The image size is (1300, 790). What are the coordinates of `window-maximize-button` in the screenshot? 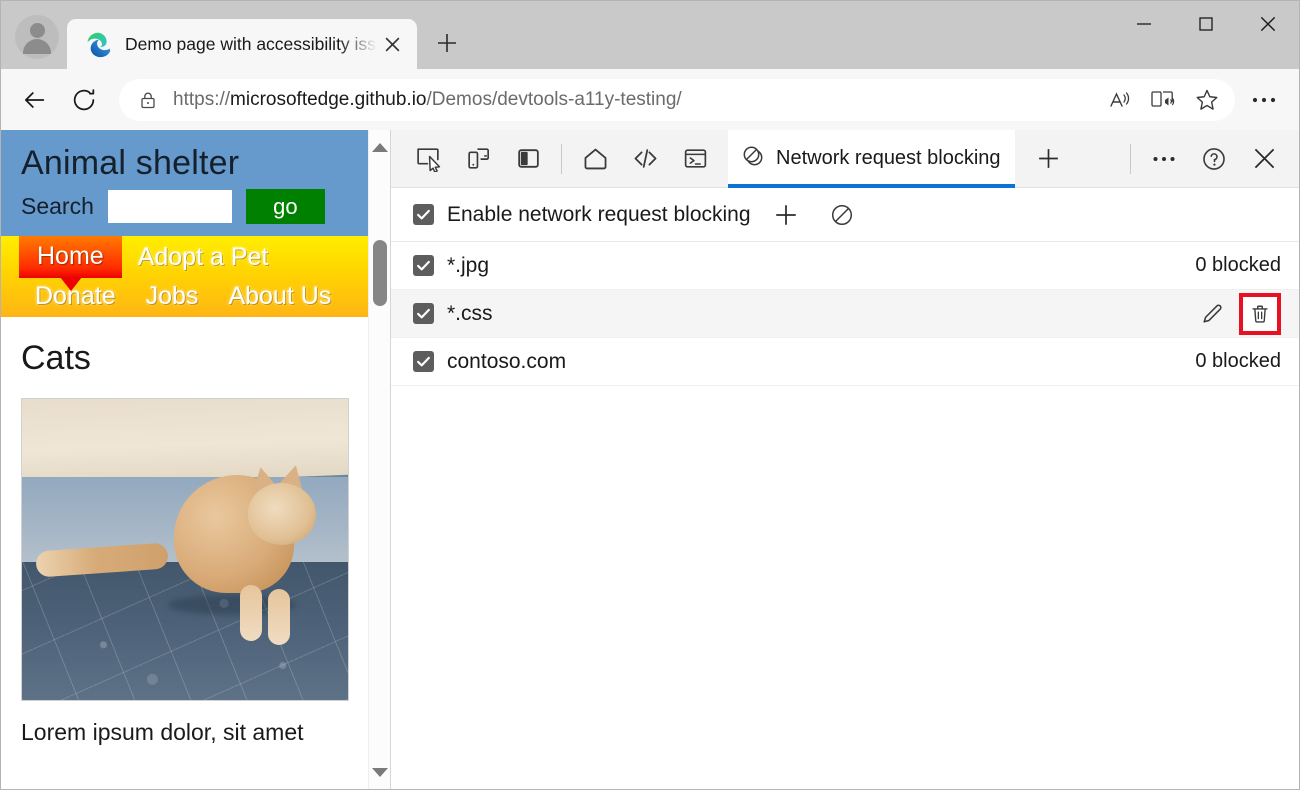 It's located at (1206, 24).